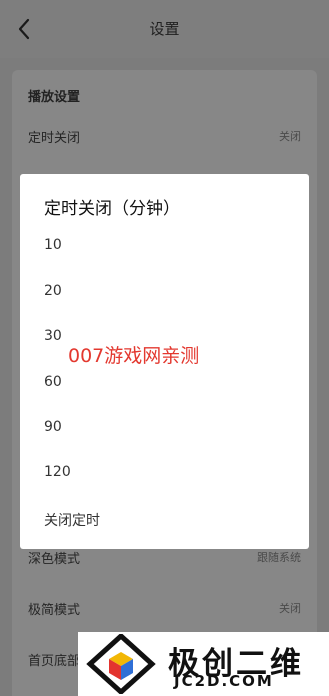 This screenshot has width=329, height=696. What do you see at coordinates (121, 664) in the screenshot?
I see `logo-icon` at bounding box center [121, 664].